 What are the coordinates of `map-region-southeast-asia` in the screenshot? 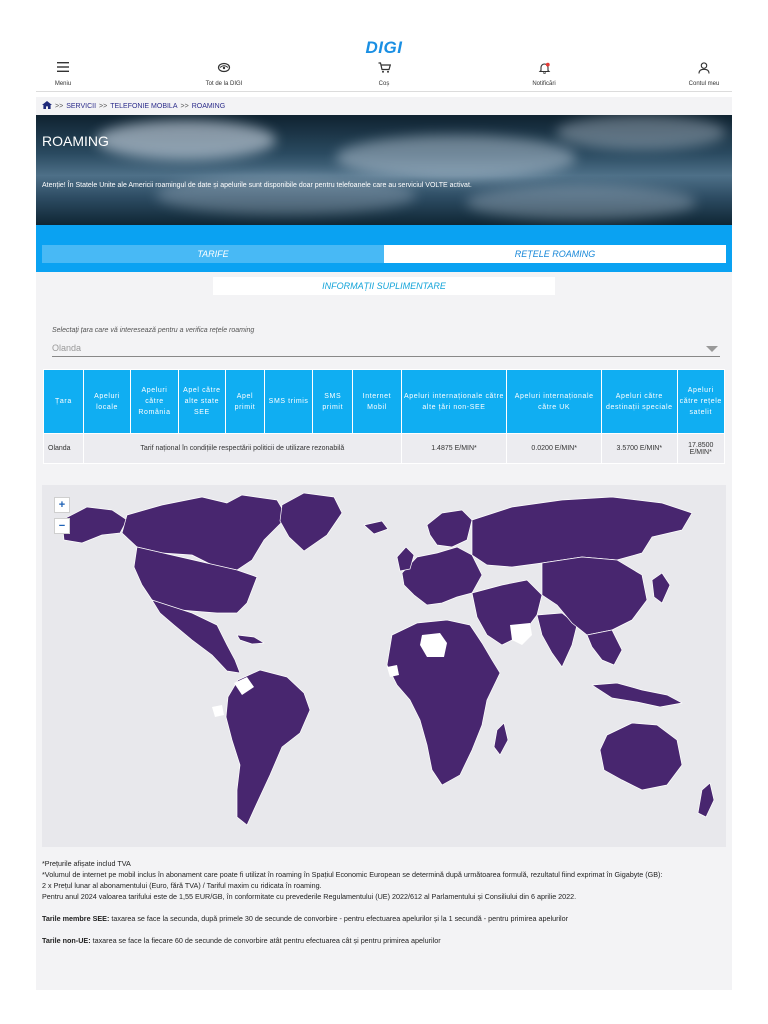 It's located at (604, 647).